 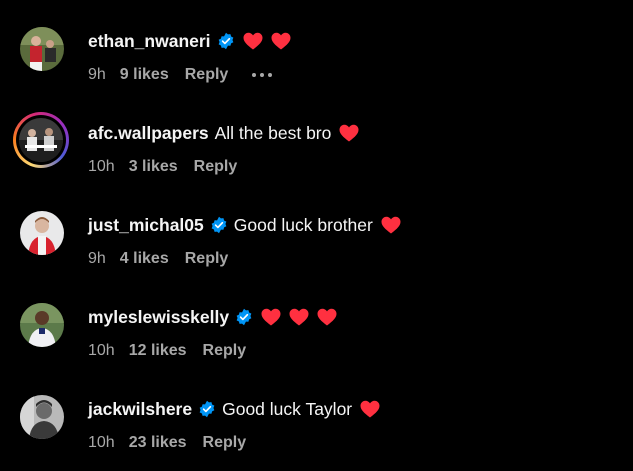 What do you see at coordinates (149, 41) in the screenshot?
I see `username: ethan_nwaneri` at bounding box center [149, 41].